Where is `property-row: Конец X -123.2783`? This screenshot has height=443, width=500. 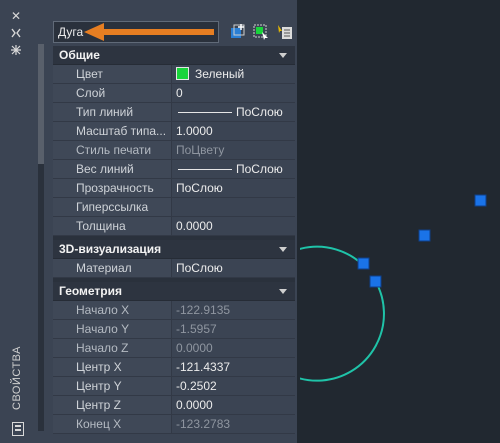 property-row: Конец X -123.2783 is located at coordinates (174, 424).